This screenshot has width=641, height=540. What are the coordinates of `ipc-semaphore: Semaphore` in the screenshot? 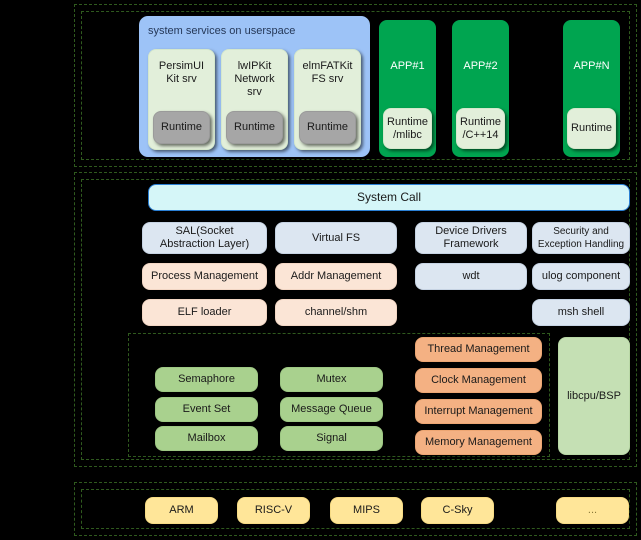 It's located at (206, 379).